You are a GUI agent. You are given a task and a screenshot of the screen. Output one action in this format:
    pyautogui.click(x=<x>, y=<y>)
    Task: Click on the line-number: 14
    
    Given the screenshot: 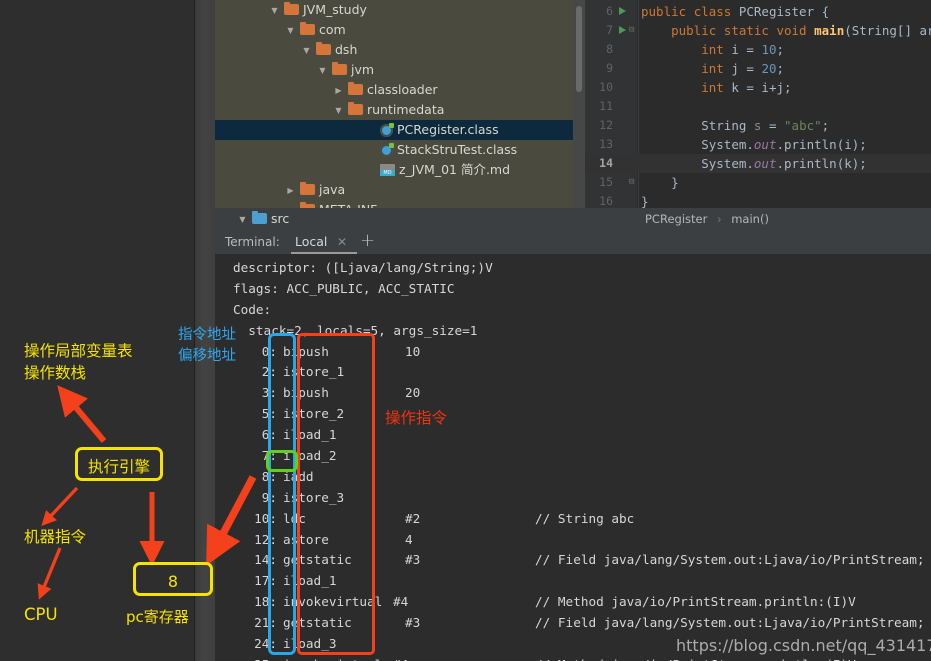 What is the action you would take?
    pyautogui.click(x=606, y=163)
    